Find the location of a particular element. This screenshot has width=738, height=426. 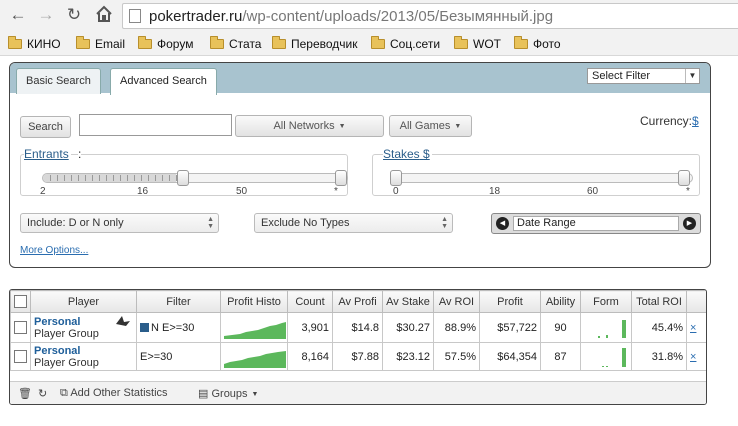

entrants-title: Entrants is located at coordinates (47, 154).